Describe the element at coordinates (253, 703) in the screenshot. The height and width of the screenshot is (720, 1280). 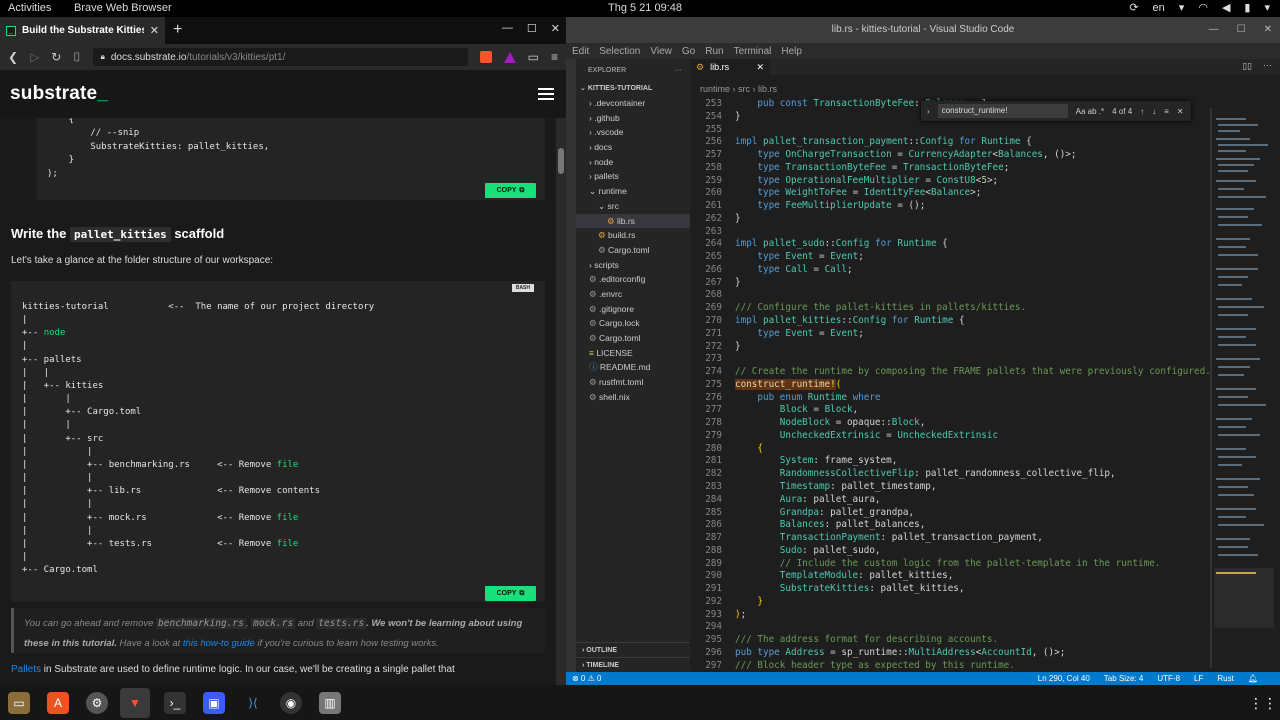
I see `vscode-icon: ⟩⟨` at that location.